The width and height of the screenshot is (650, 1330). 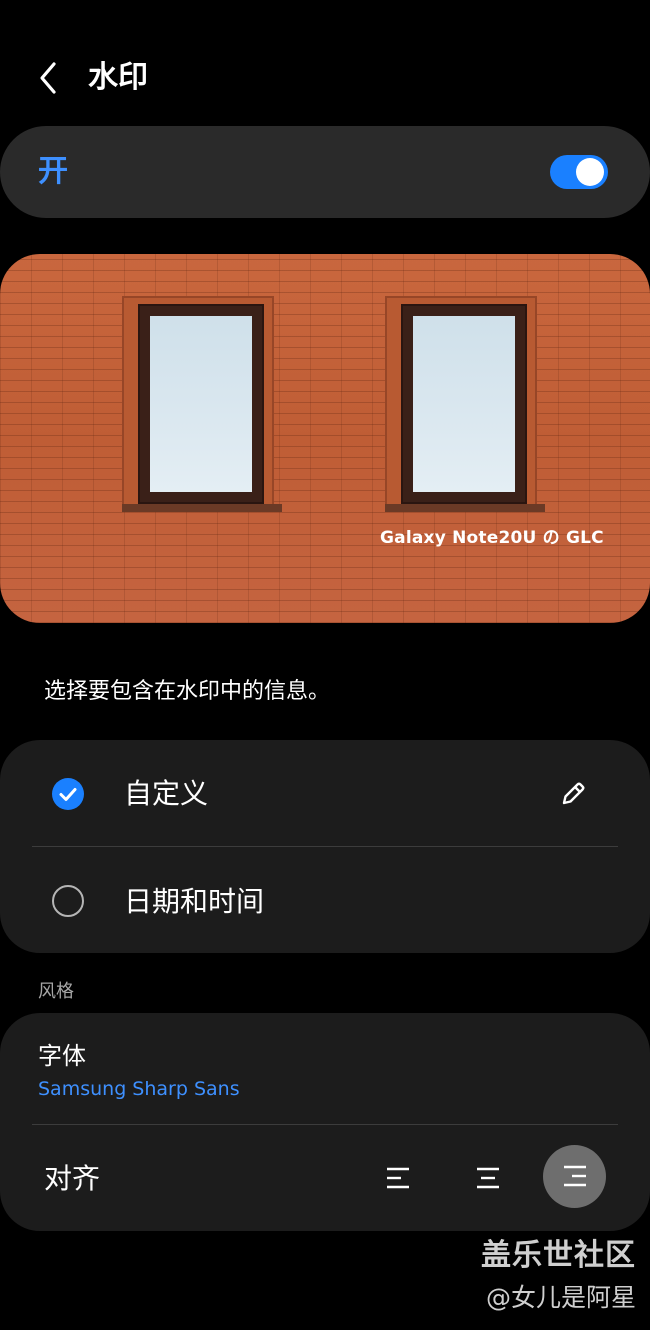 I want to click on option-datetime: 日期和时间, so click(x=325, y=901).